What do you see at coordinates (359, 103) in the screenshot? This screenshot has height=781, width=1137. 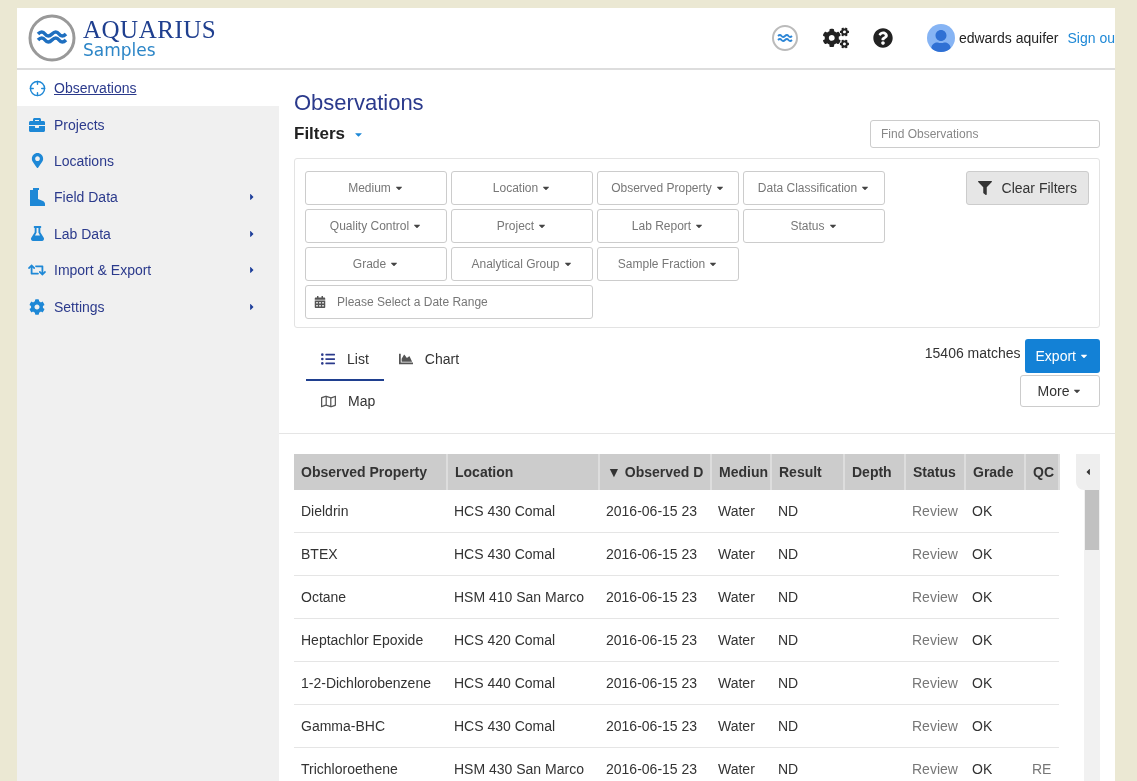 I see `page-title: Observations` at bounding box center [359, 103].